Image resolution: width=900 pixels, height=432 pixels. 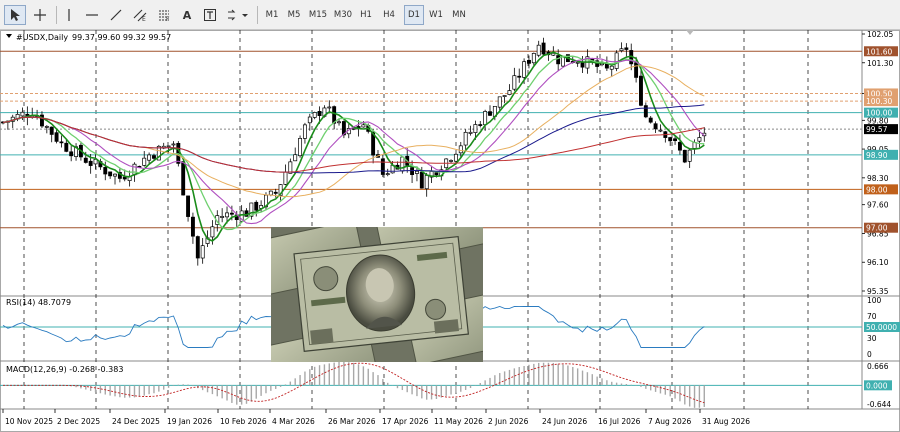 I want to click on svg-text: E, so click(x=144, y=19).